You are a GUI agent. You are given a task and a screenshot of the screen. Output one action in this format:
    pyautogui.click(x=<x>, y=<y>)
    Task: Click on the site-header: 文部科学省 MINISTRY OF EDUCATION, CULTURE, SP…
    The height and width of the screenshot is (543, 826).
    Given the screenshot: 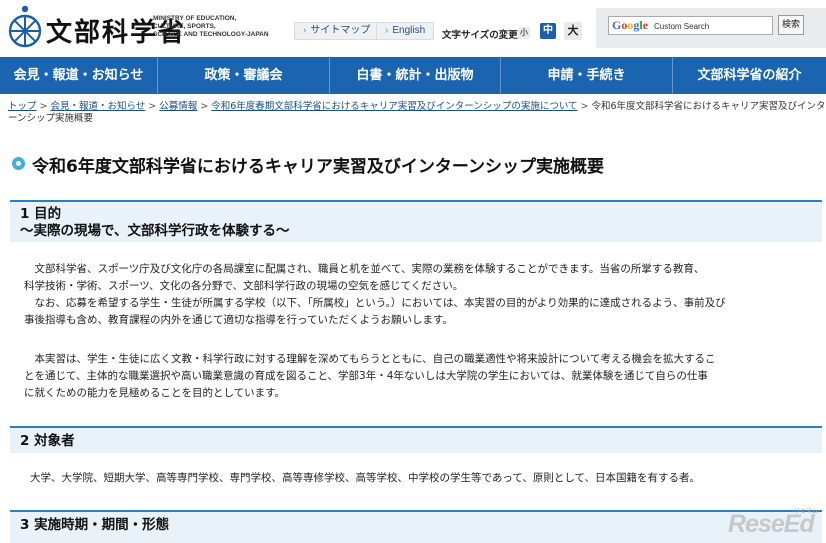 What is the action you would take?
    pyautogui.click(x=413, y=28)
    